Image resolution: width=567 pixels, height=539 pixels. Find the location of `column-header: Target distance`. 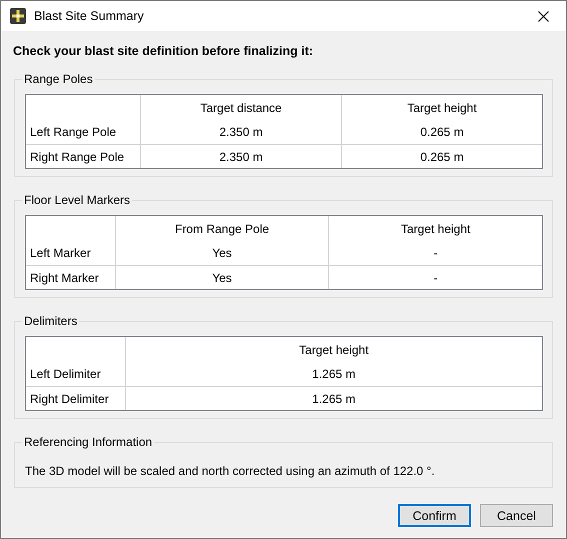

column-header: Target distance is located at coordinates (241, 107).